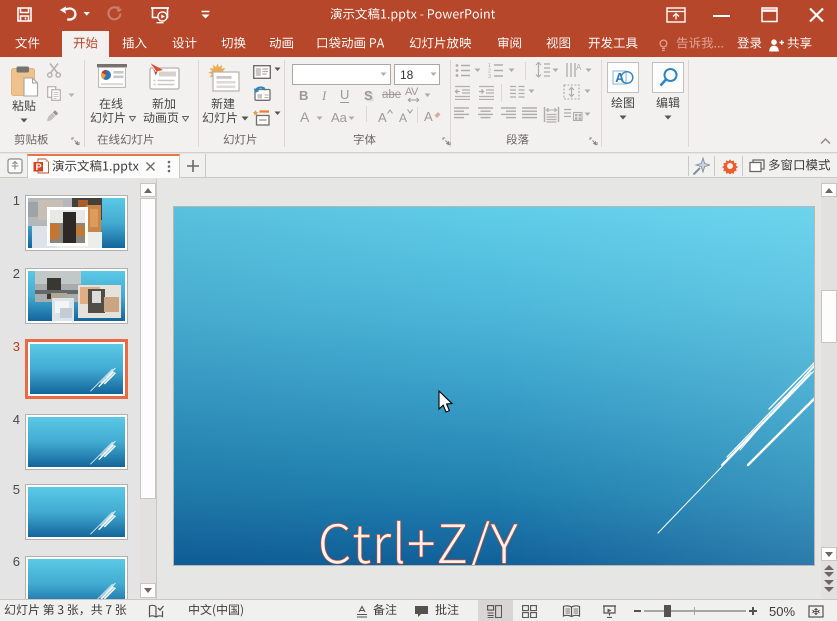 This screenshot has width=837, height=621. I want to click on svg-text: P, so click(39, 167).